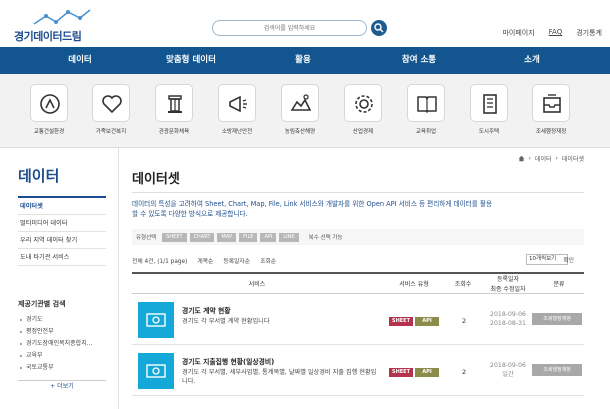 This screenshot has width=610, height=409. What do you see at coordinates (62, 385) in the screenshot?
I see `more-button: + 더보기` at bounding box center [62, 385].